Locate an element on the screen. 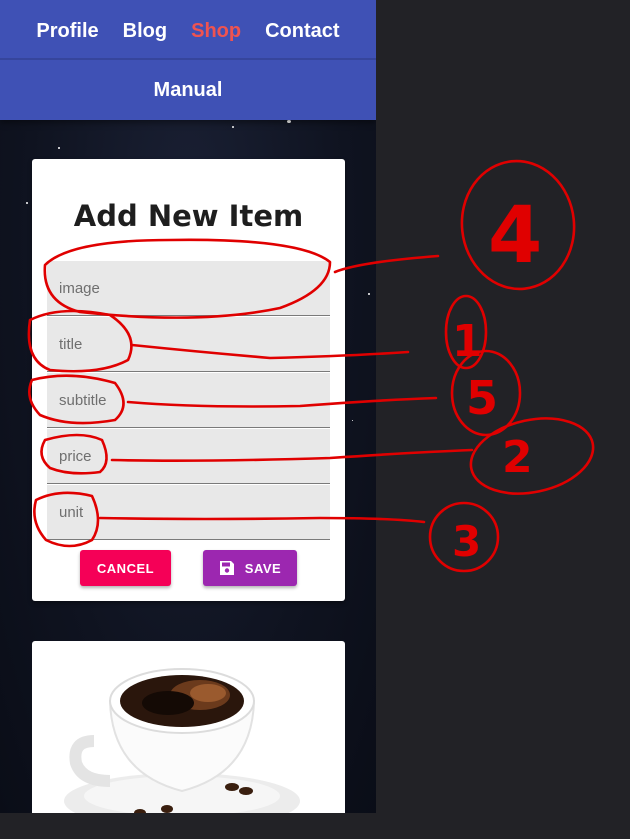 The height and width of the screenshot is (839, 630). nav-links: Profile Blog Shop Contact is located at coordinates (188, 31).